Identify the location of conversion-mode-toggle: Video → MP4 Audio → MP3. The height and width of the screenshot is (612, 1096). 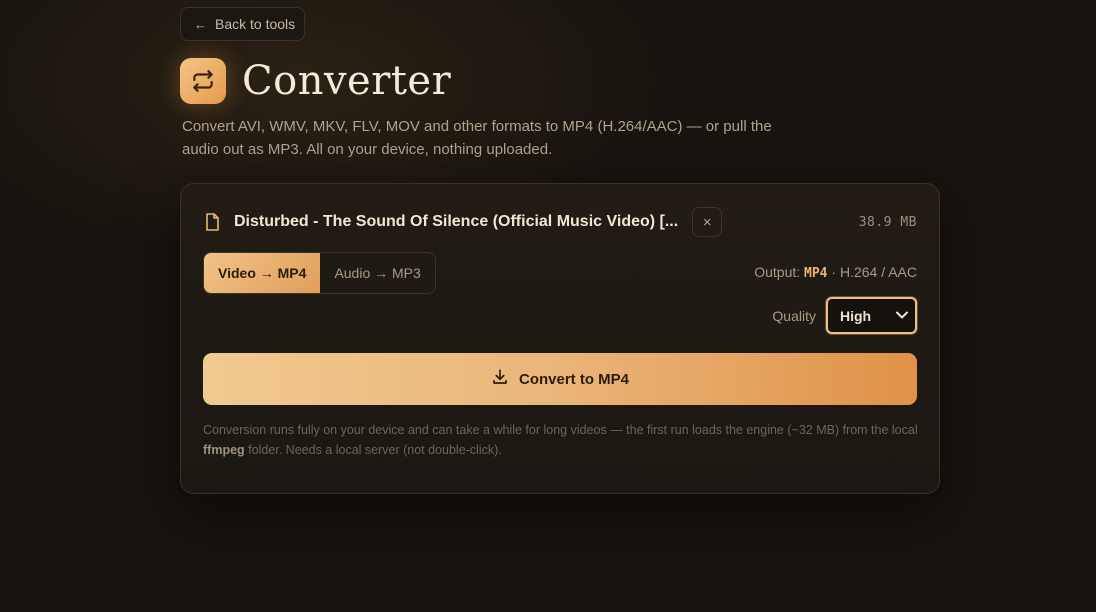
(319, 273).